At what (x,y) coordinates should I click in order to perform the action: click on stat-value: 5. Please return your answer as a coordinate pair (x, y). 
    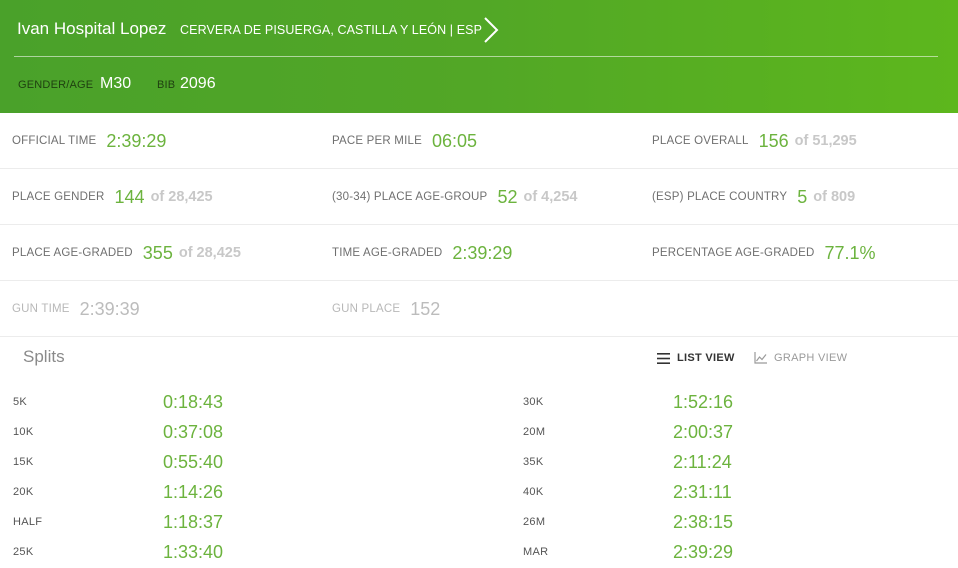
    Looking at the image, I should click on (802, 196).